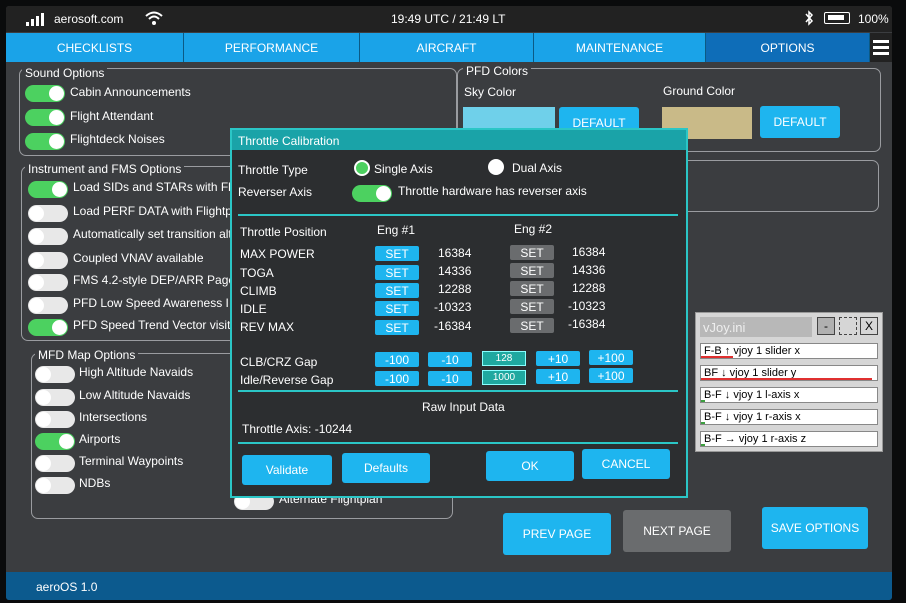  What do you see at coordinates (756, 327) in the screenshot?
I see `vjoy-title-field: vJoy.ini` at bounding box center [756, 327].